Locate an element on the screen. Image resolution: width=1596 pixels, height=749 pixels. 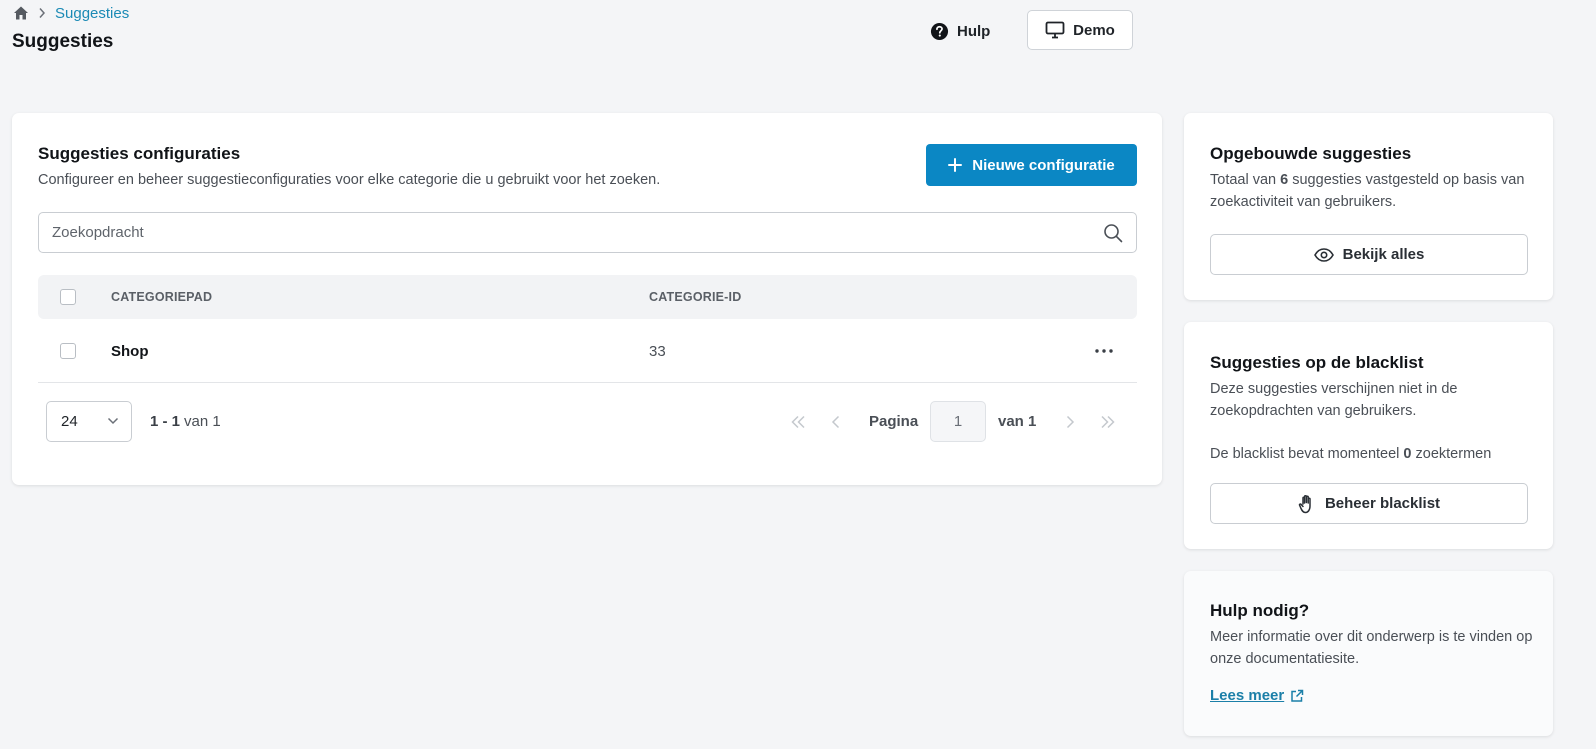
more-actions-icon is located at coordinates (1104, 351).